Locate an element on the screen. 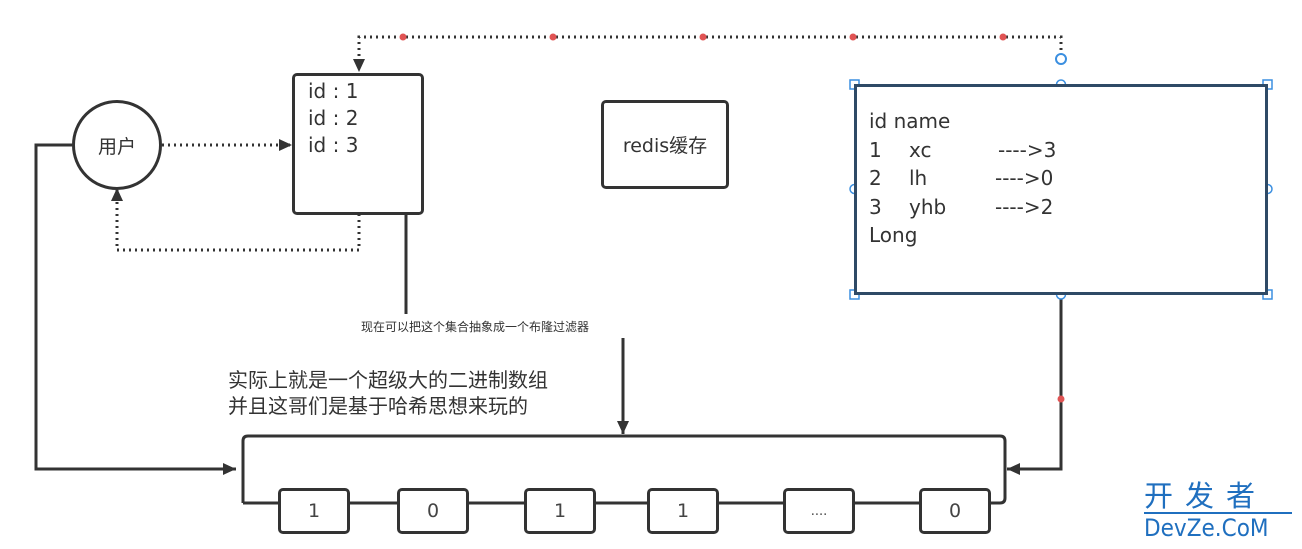 The height and width of the screenshot is (549, 1302). id-line: id : 3 is located at coordinates (333, 145).